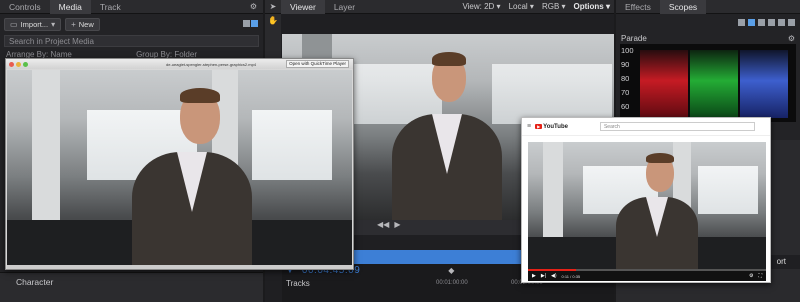 The height and width of the screenshot is (302, 800). What do you see at coordinates (625, 64) in the screenshot?
I see `scale-90: 90` at bounding box center [625, 64].